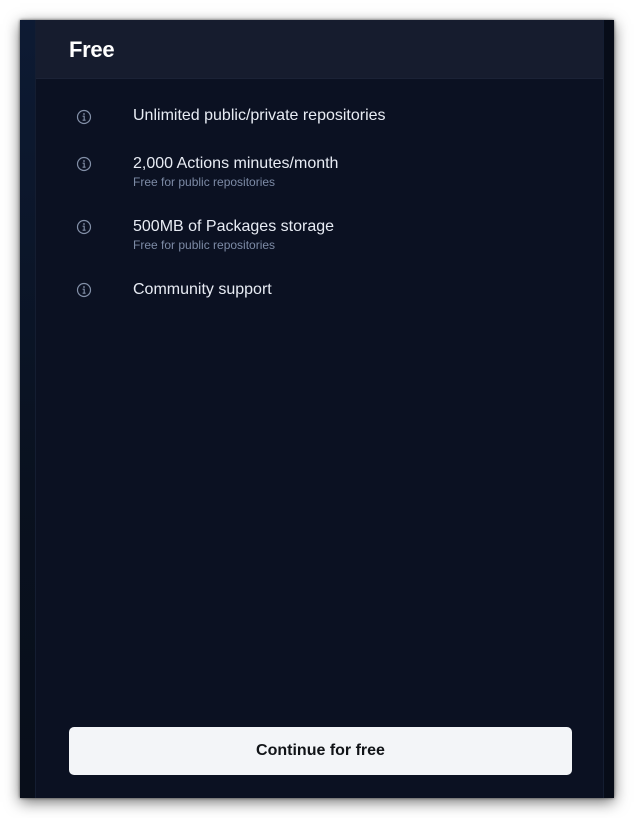 The height and width of the screenshot is (818, 634). I want to click on background-edge-right, so click(609, 409).